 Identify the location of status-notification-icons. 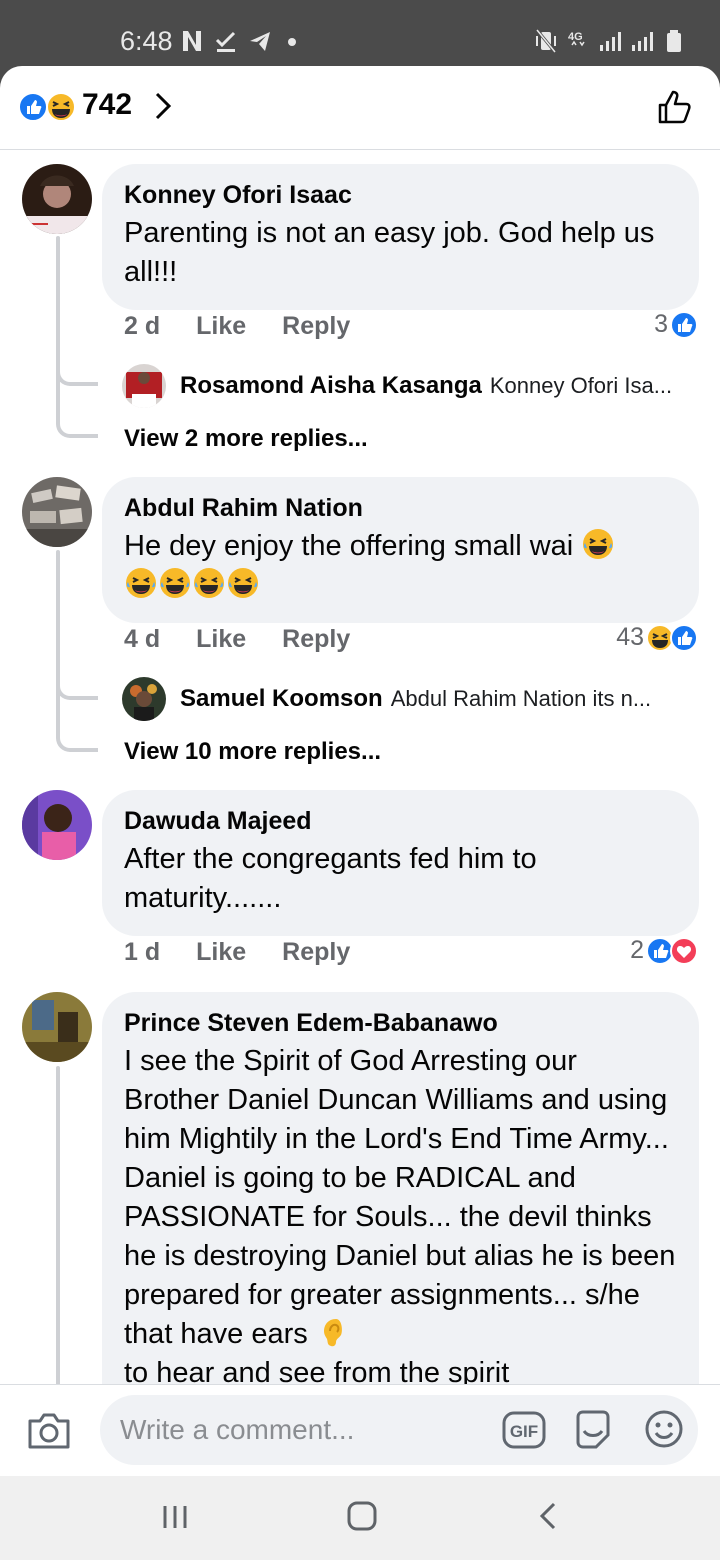
(243, 41).